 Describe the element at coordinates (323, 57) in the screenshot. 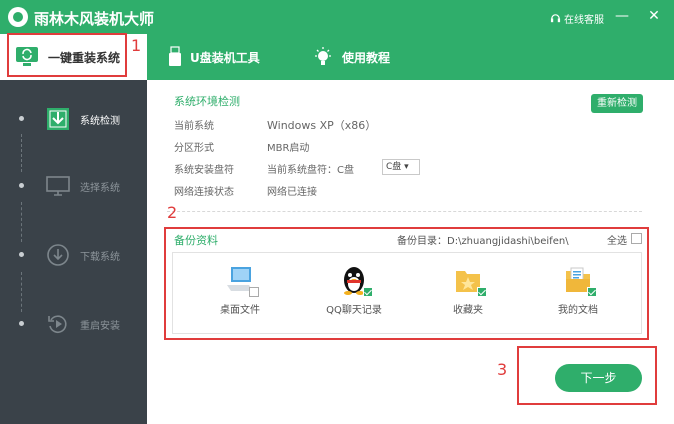

I see `lightbulb-icon` at that location.